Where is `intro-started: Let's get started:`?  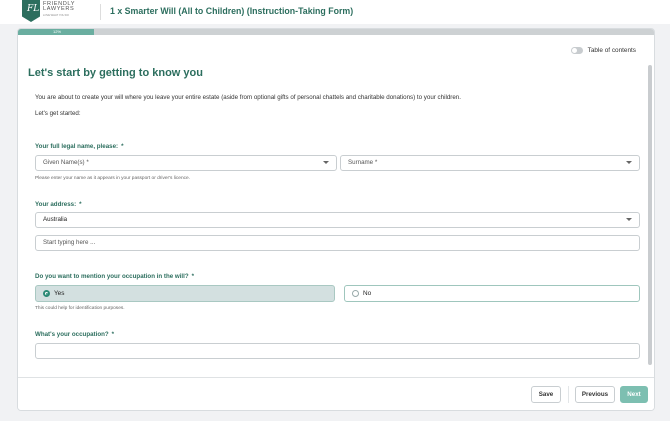
intro-started: Let's get started: is located at coordinates (58, 113).